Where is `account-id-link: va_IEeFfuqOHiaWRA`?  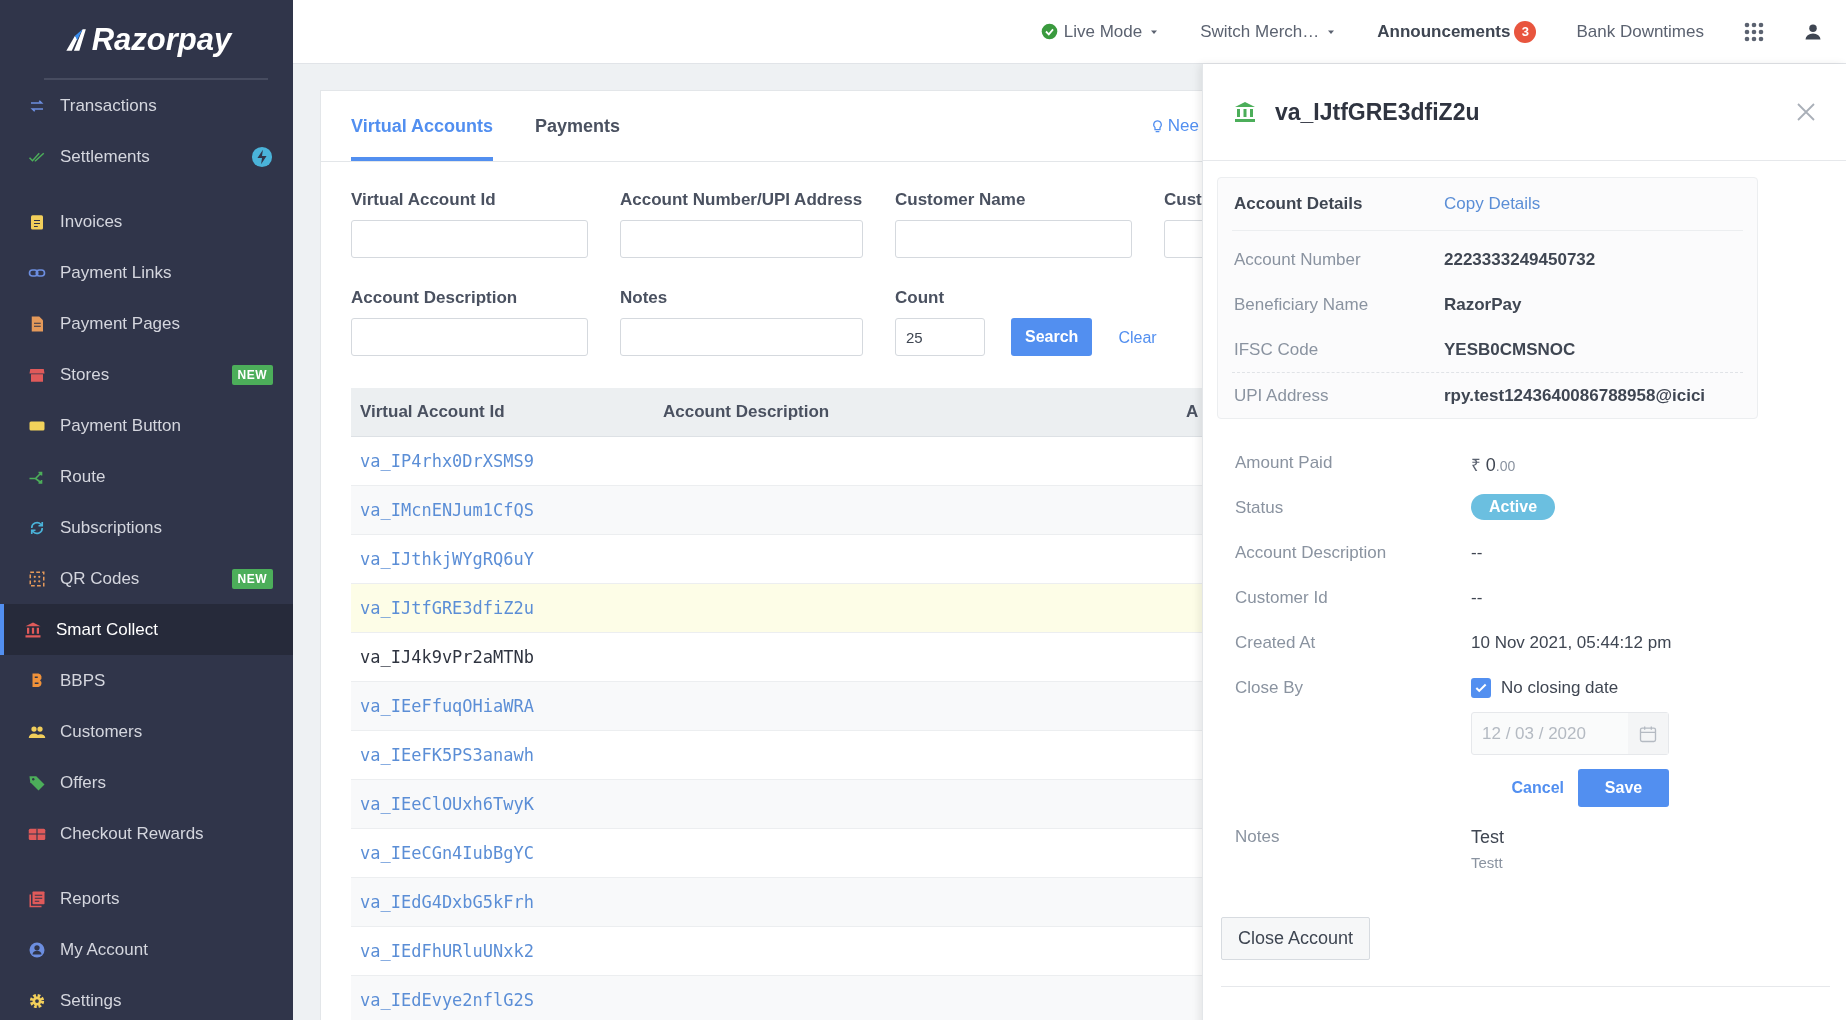 account-id-link: va_IEeFfuqOHiaWRA is located at coordinates (447, 706).